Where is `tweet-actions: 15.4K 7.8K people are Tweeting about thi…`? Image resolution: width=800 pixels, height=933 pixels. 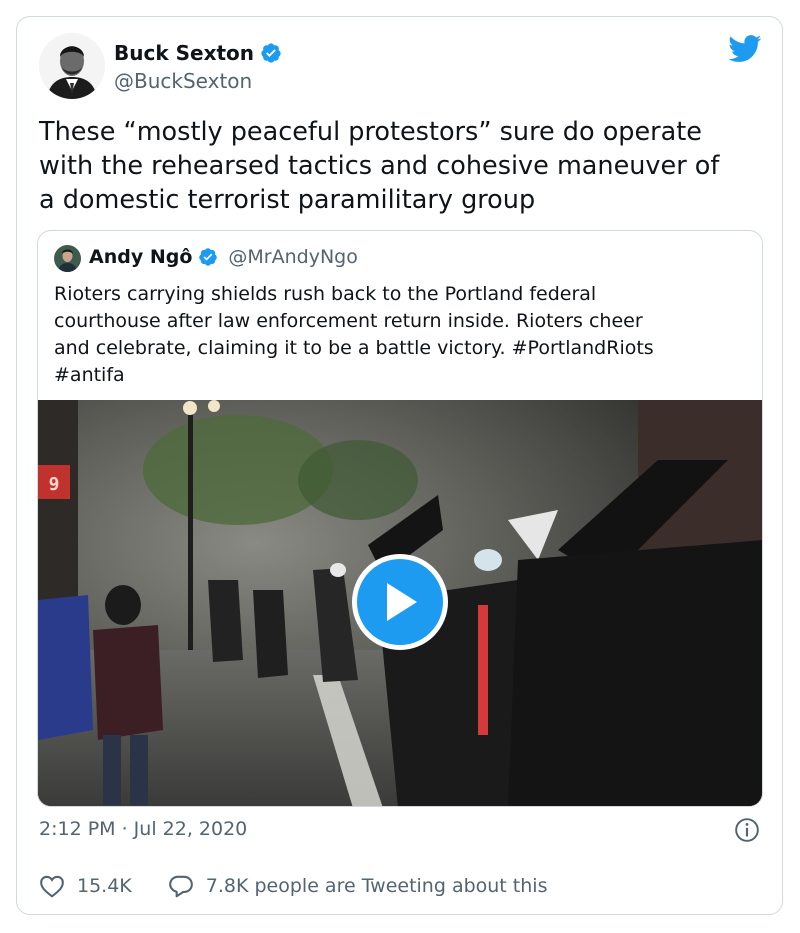
tweet-actions: 15.4K 7.8K people are Tweeting about thi… is located at coordinates (293, 886).